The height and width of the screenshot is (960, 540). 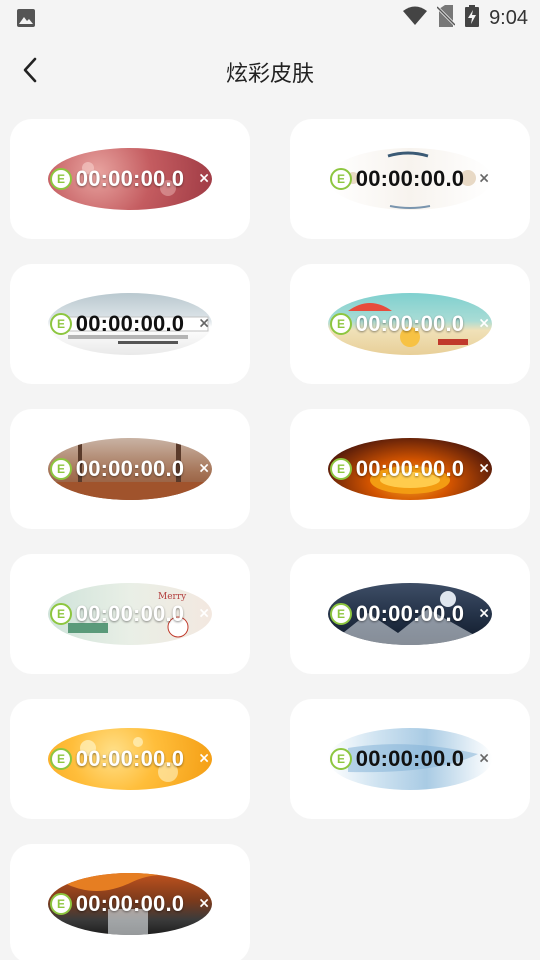 I want to click on status-time: 9:04, so click(x=508, y=17).